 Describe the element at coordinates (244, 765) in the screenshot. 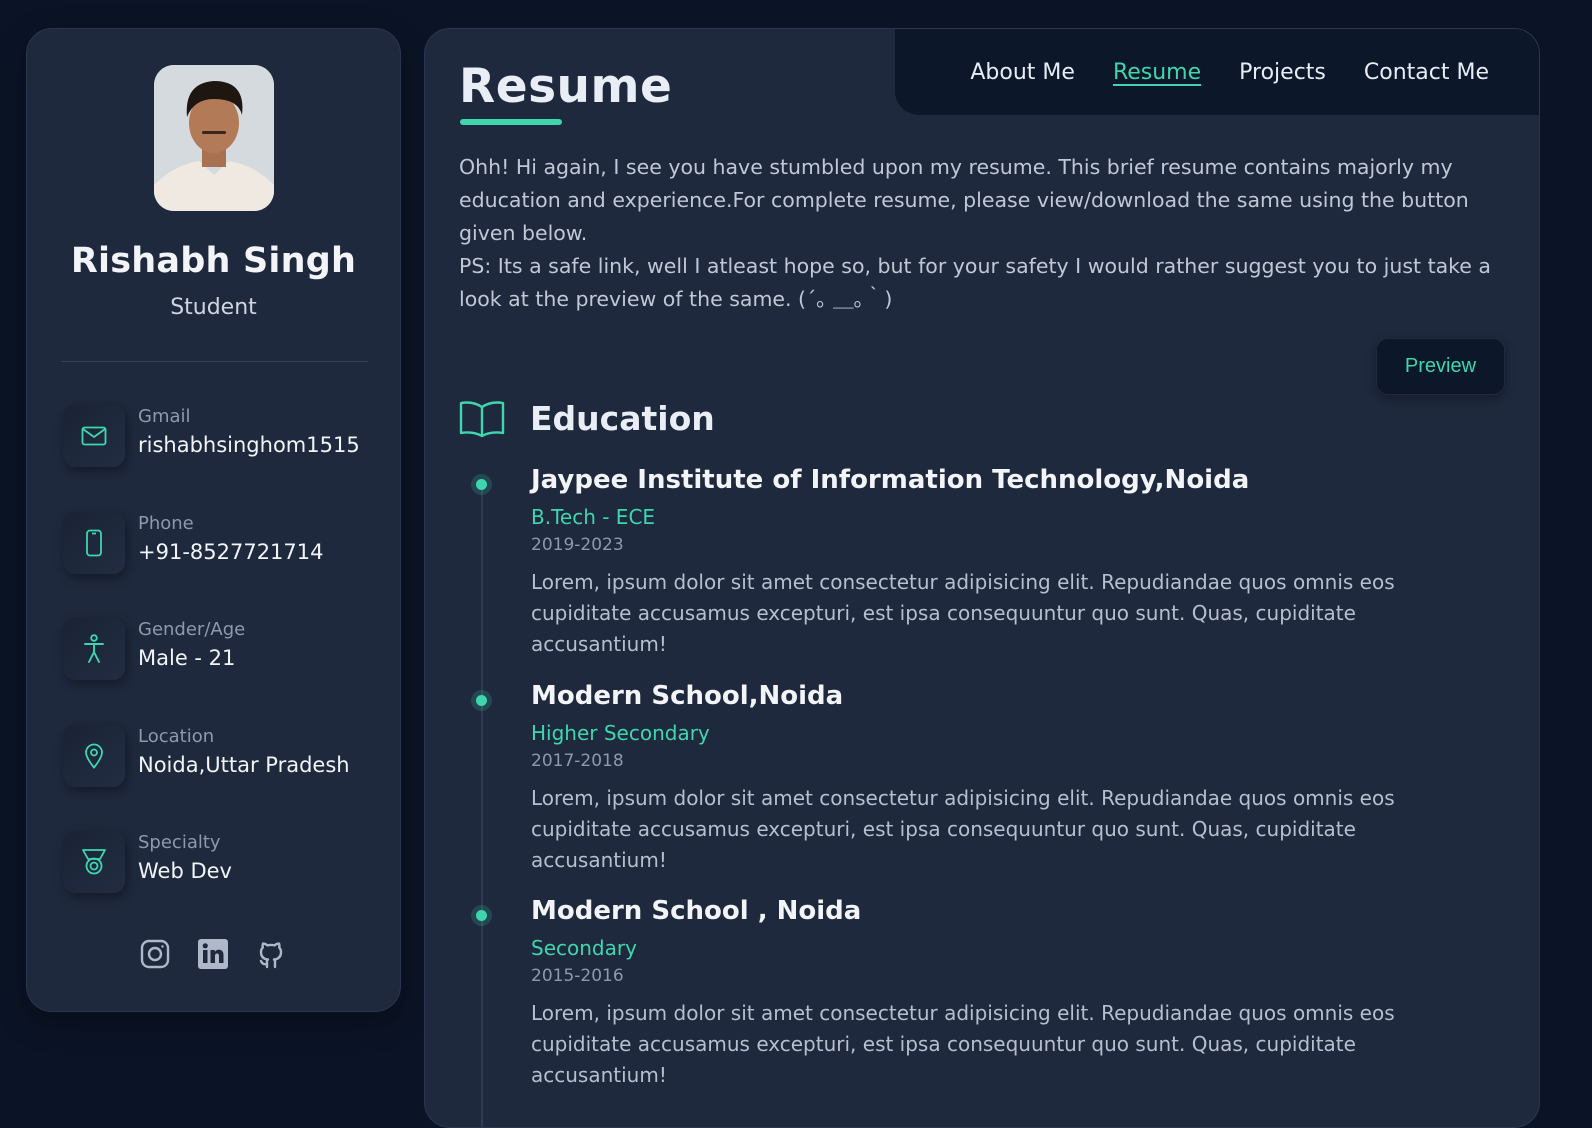

I see `contact-location-value: Noida,Uttar Pradesh` at that location.